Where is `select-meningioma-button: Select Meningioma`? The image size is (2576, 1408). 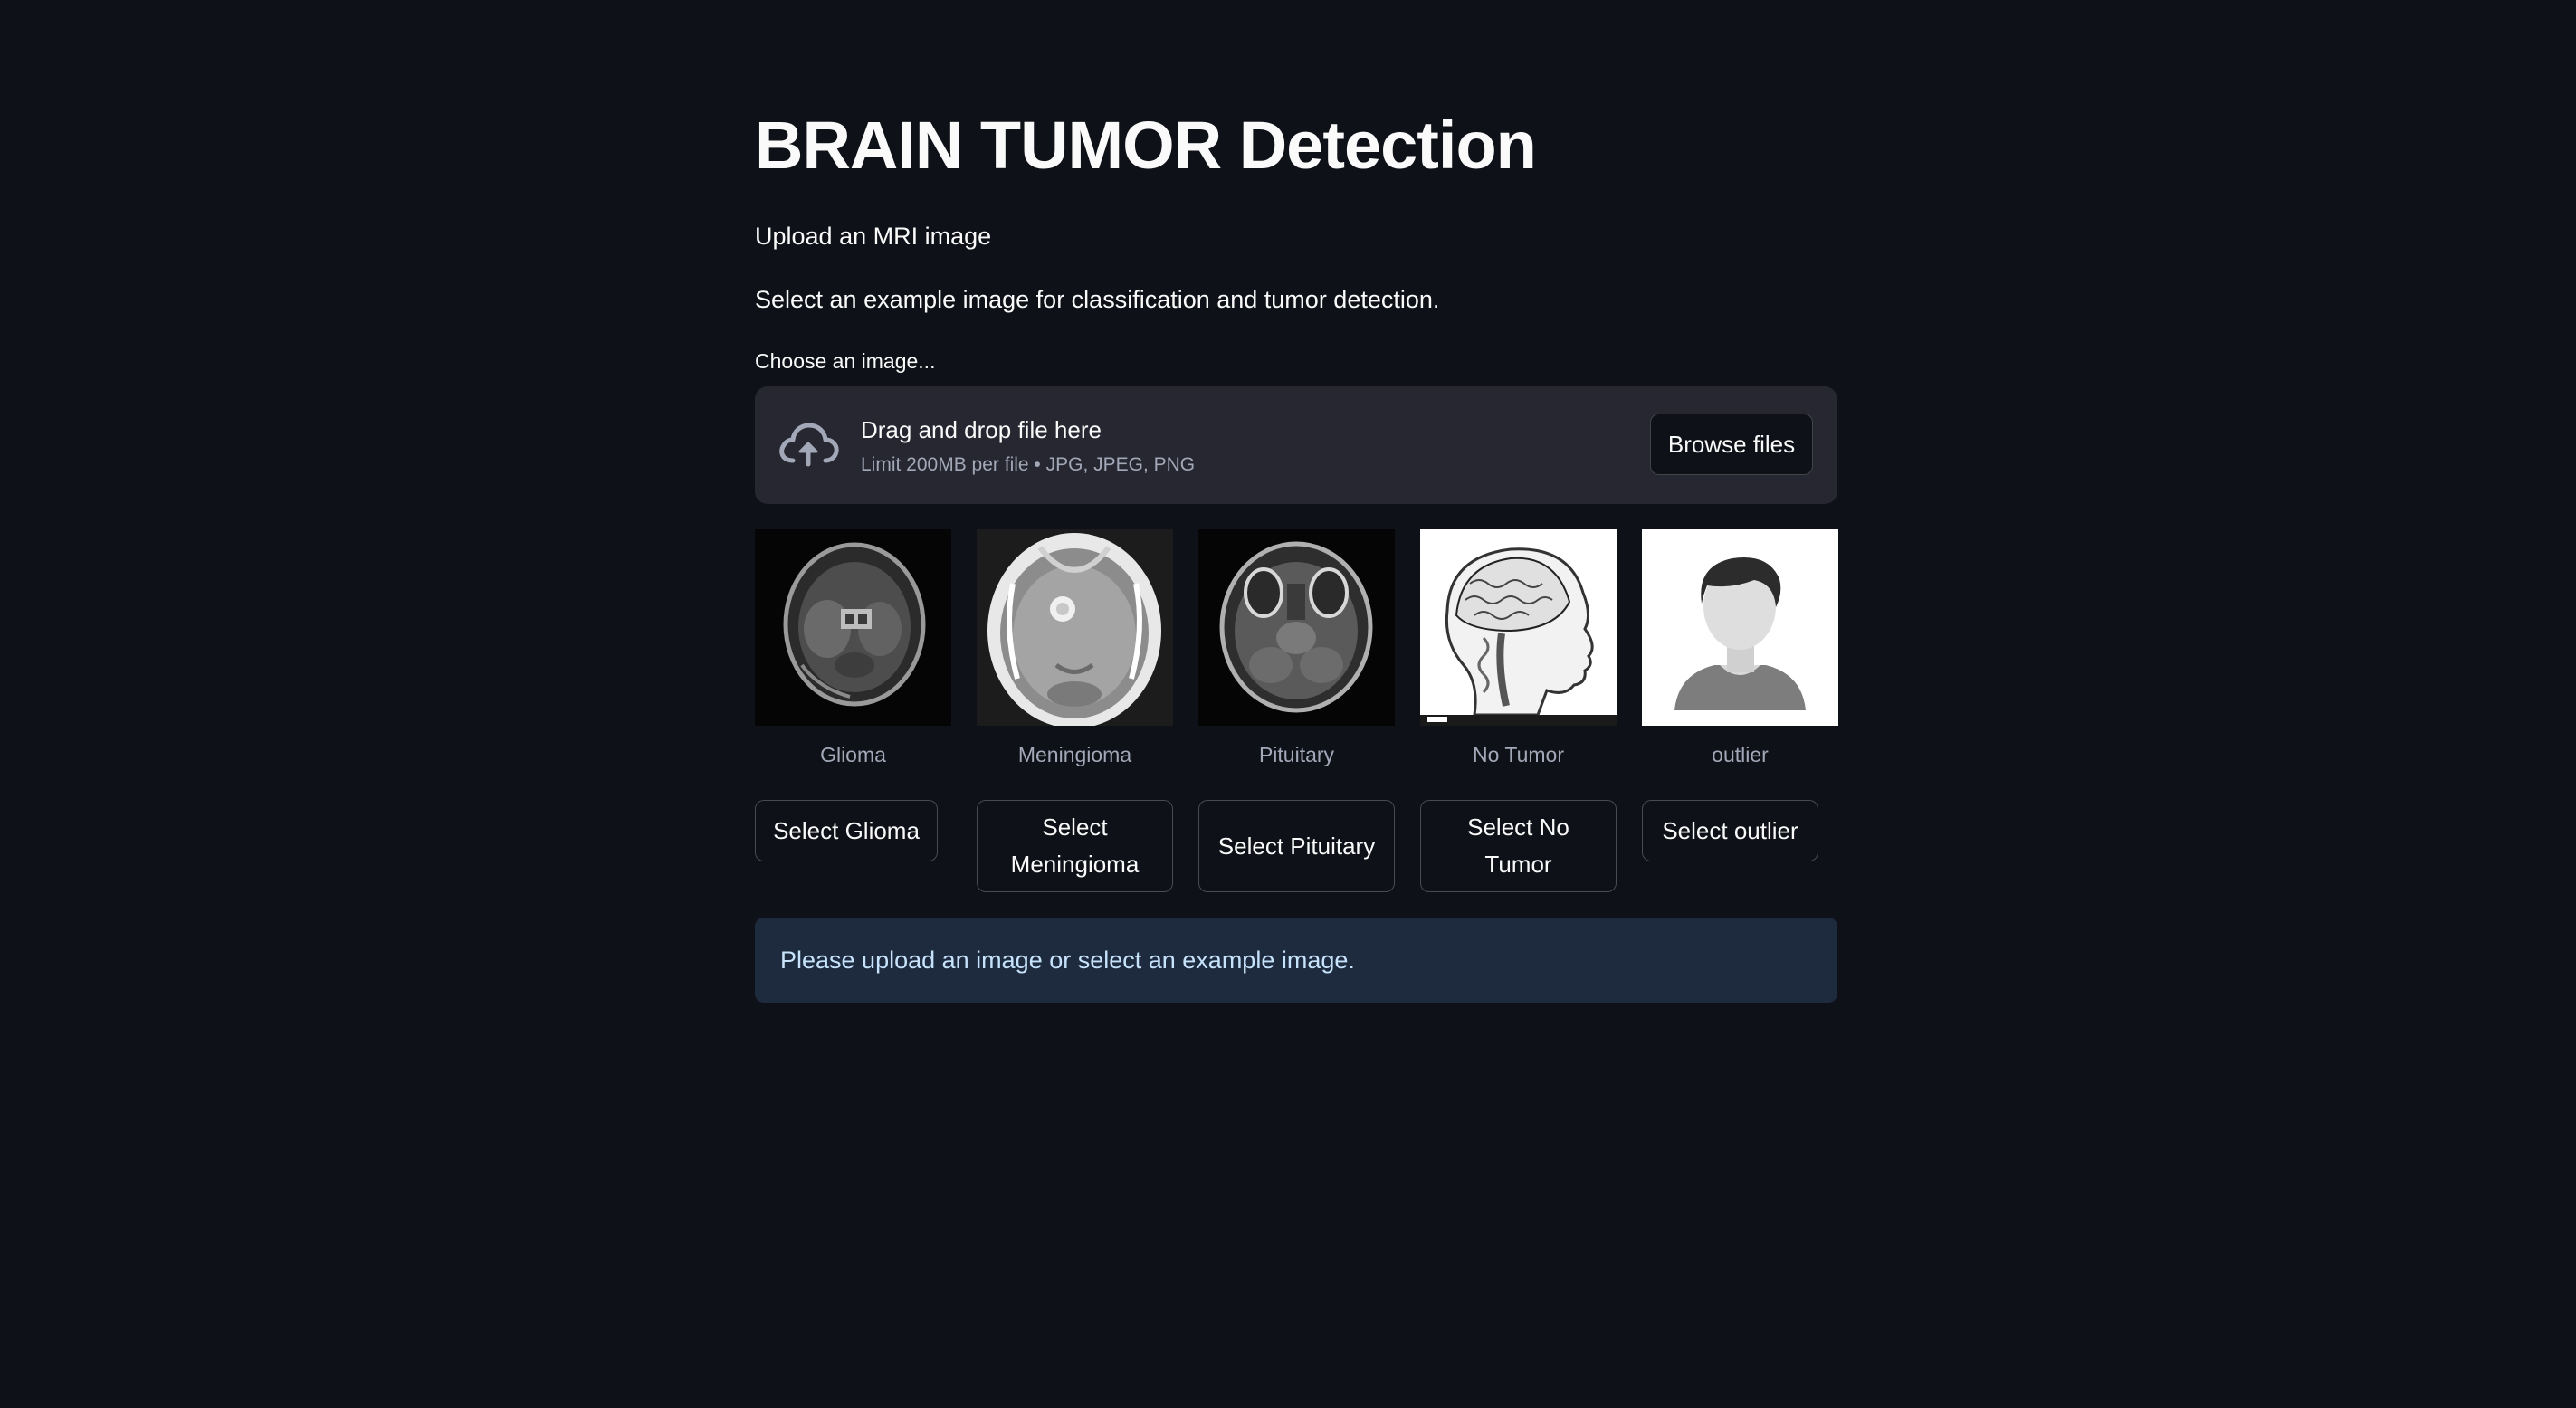
select-meningioma-button: Select Meningioma is located at coordinates (1075, 846).